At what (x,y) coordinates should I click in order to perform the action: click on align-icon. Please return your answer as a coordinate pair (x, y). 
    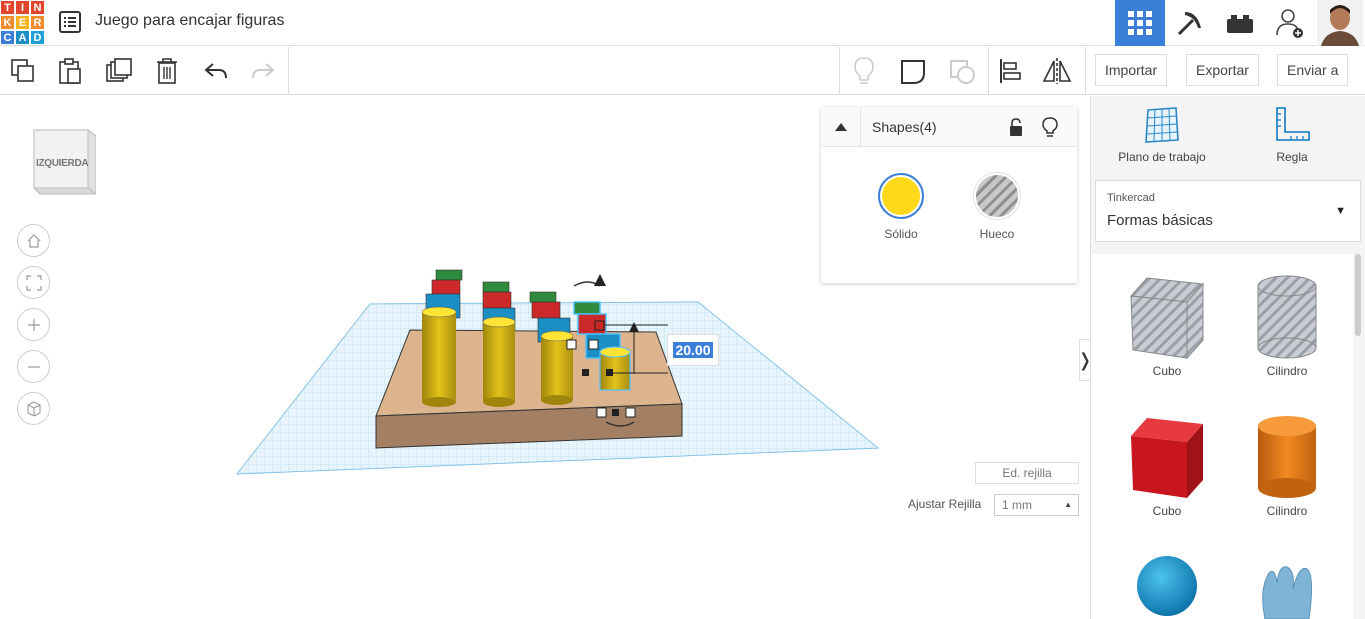
    Looking at the image, I should click on (1010, 71).